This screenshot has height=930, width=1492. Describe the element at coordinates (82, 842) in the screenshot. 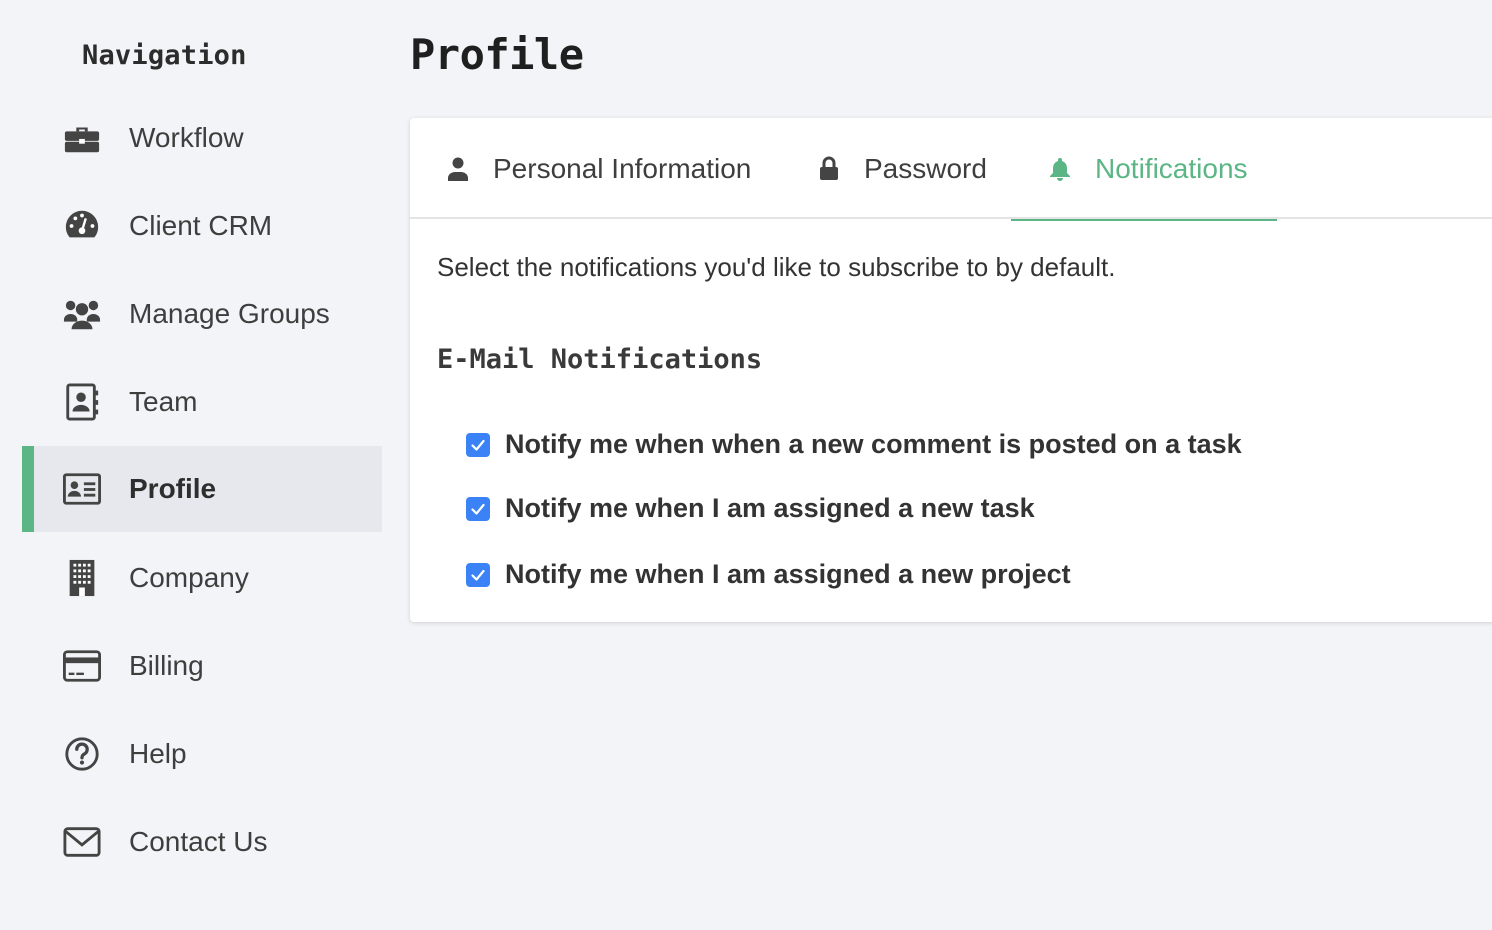

I see `envelope-icon` at that location.